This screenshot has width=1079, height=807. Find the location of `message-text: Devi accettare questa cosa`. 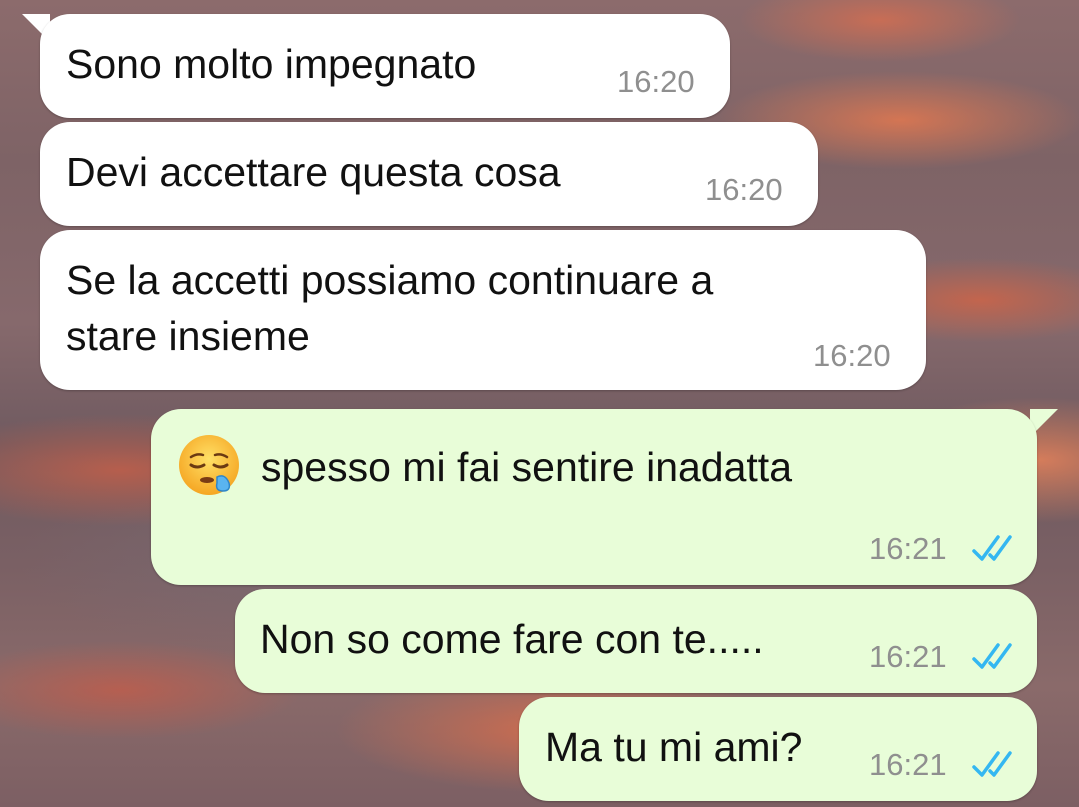

message-text: Devi accettare questa cosa is located at coordinates (313, 172).